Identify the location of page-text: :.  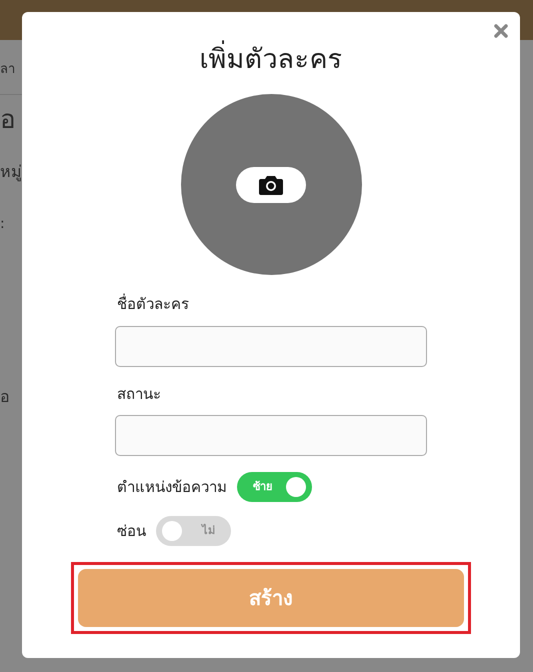
(3, 224).